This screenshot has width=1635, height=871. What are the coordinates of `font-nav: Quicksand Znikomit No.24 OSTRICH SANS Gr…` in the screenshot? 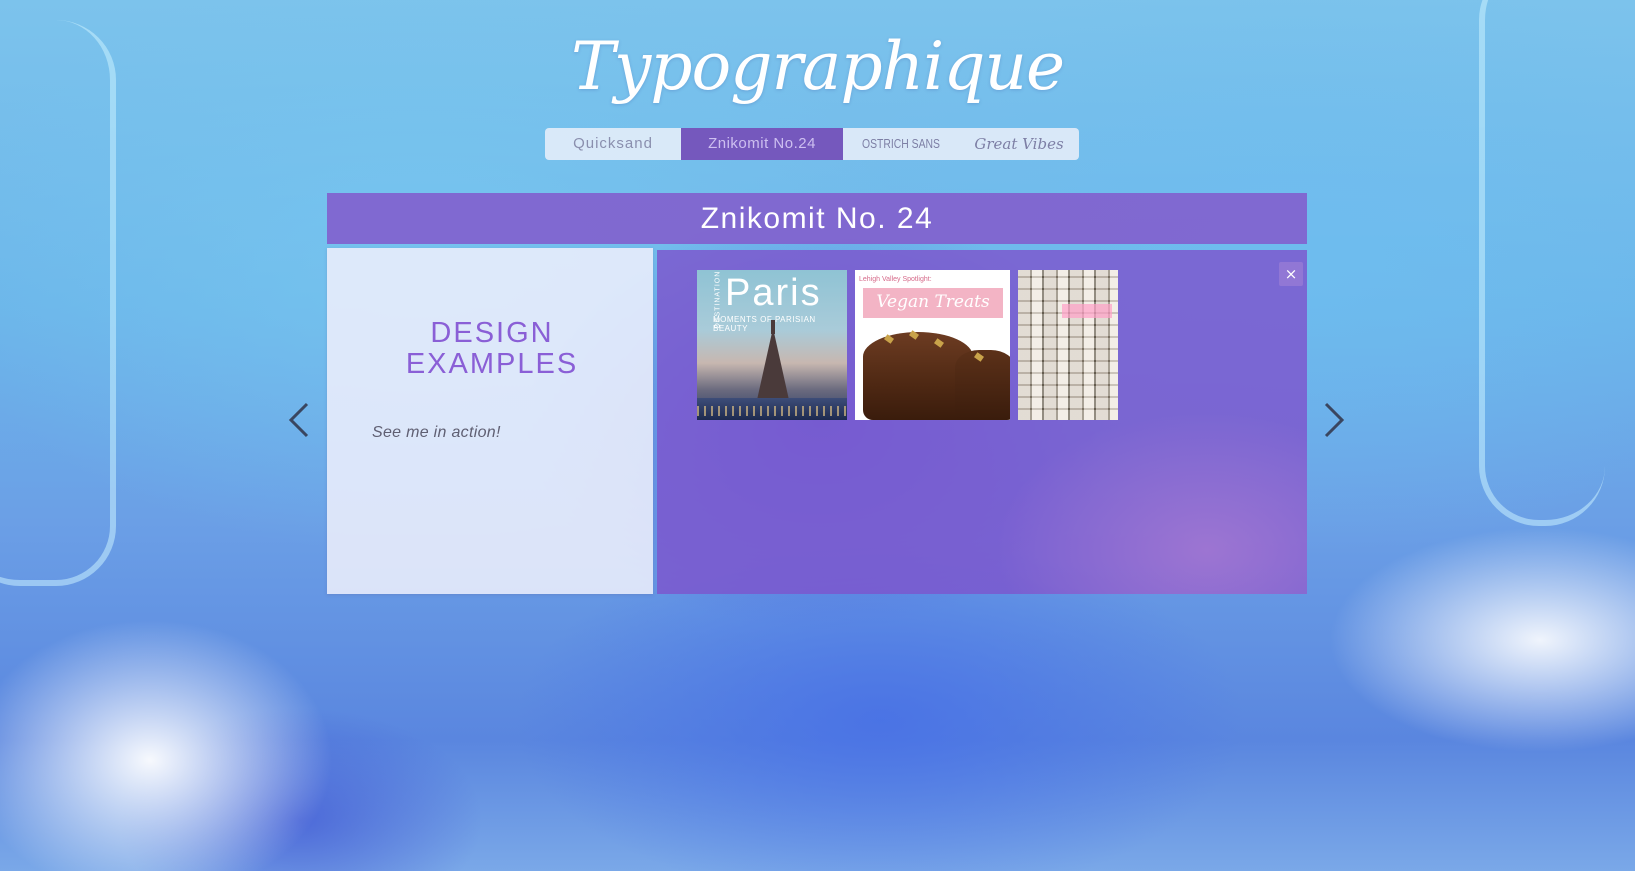 It's located at (812, 144).